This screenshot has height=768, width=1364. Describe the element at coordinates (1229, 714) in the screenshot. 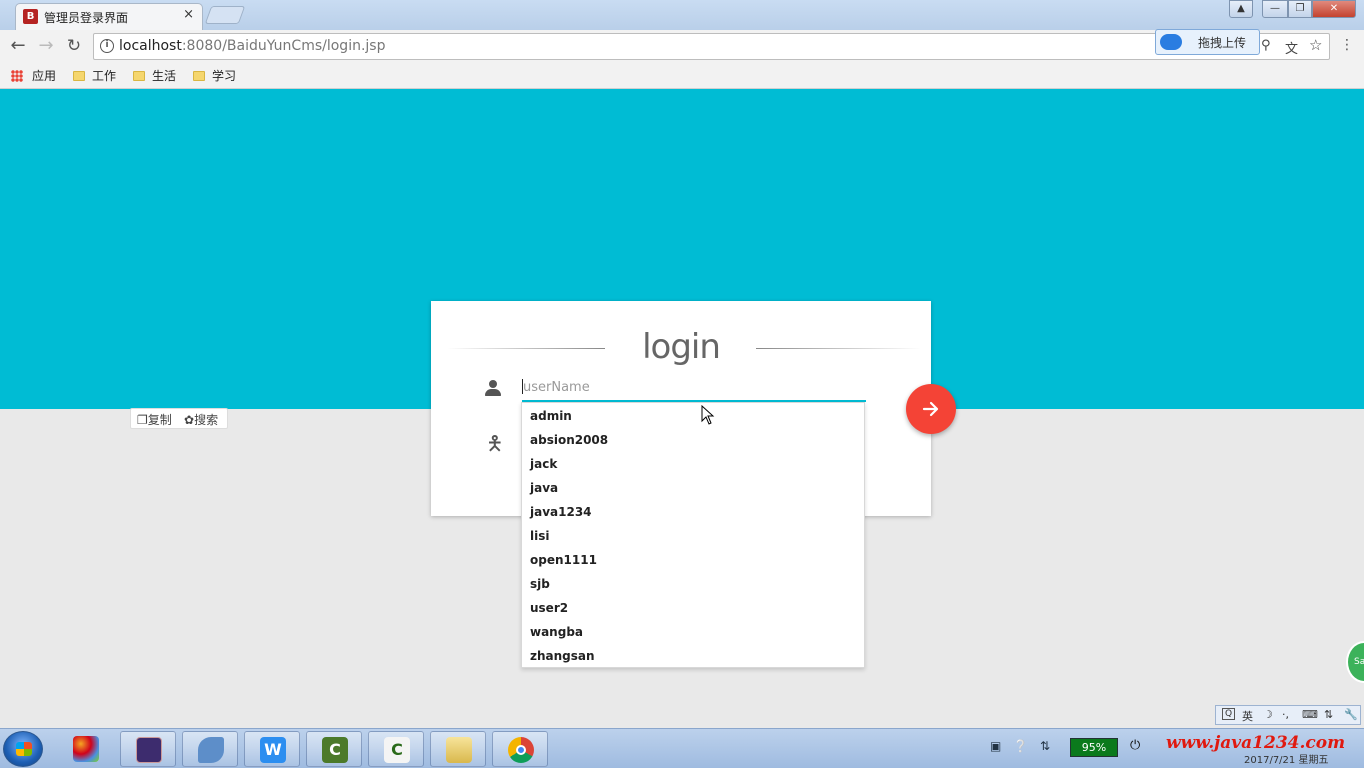

I see `ime-logo-icon: Q` at that location.